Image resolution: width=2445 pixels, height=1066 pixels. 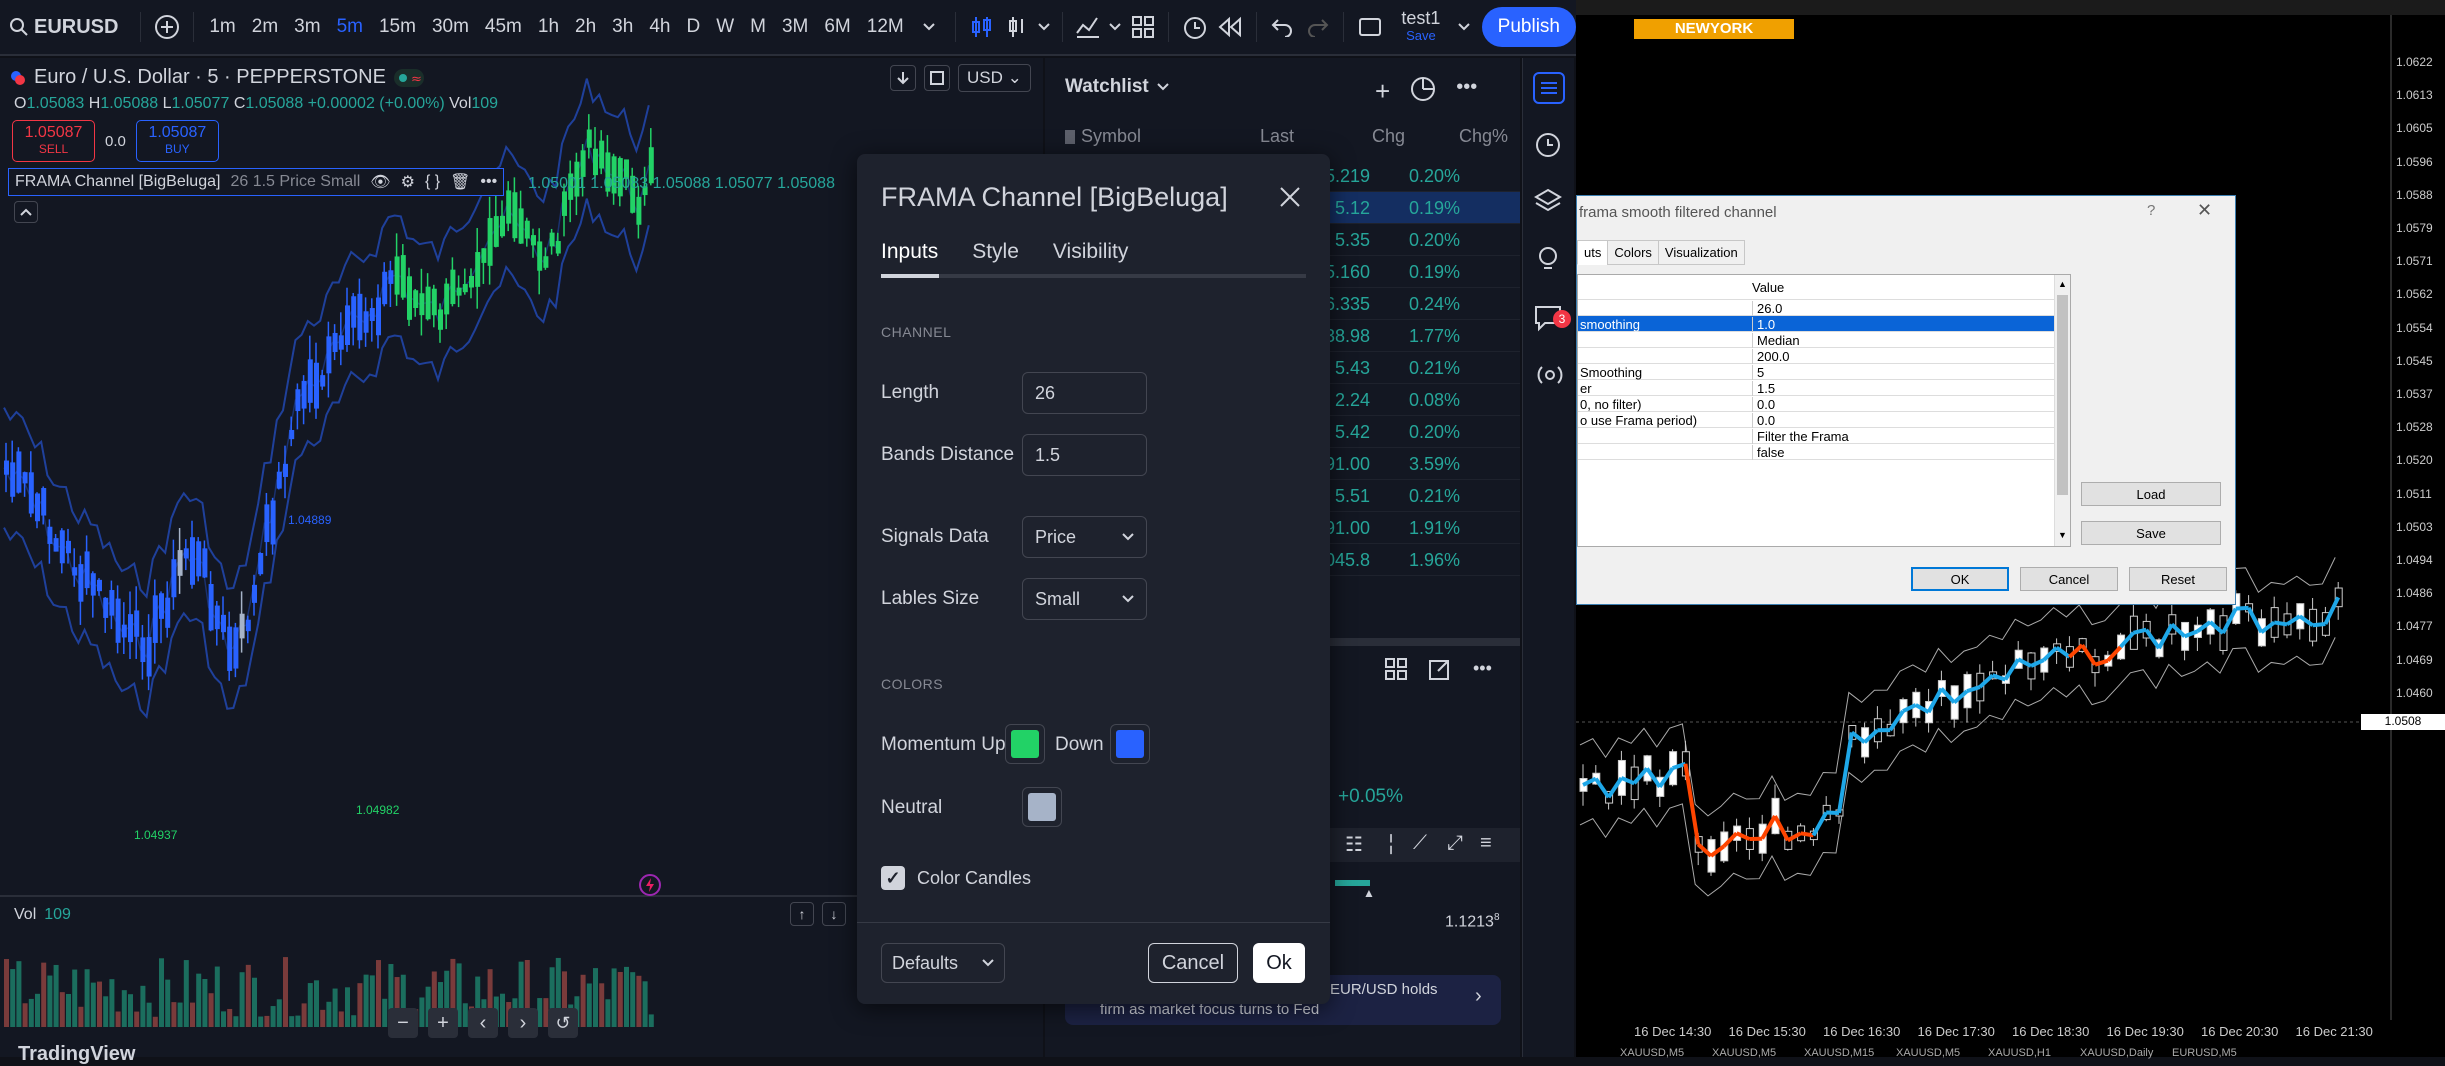 I want to click on settings-gear-icon: ⚙, so click(x=408, y=182).